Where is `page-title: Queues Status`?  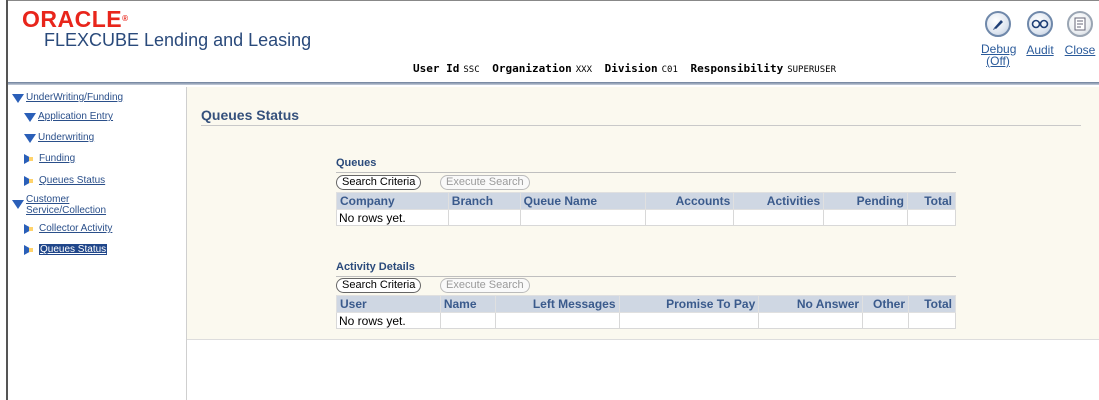 page-title: Queues Status is located at coordinates (250, 115).